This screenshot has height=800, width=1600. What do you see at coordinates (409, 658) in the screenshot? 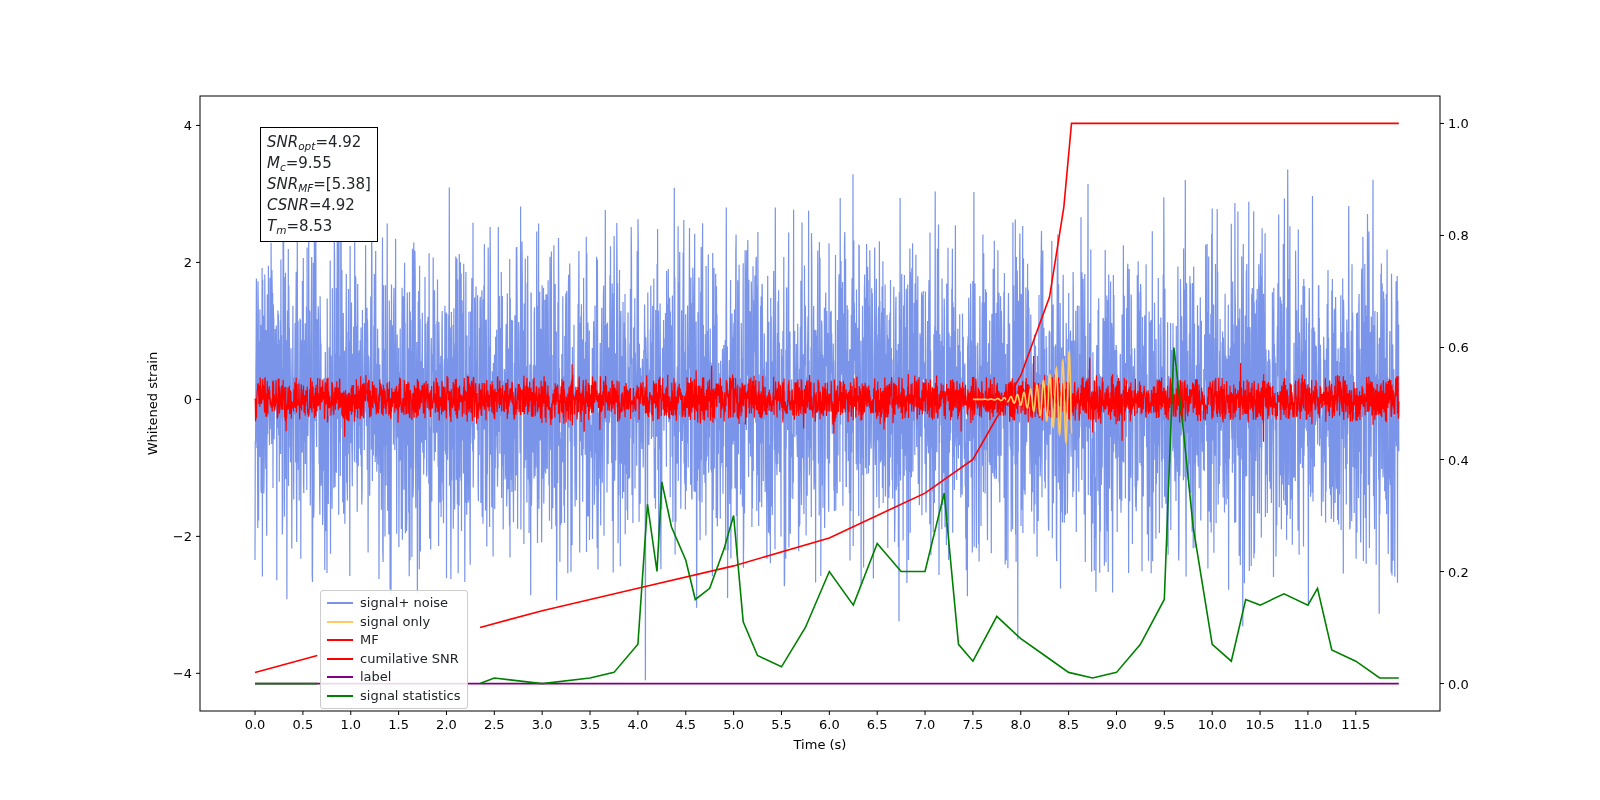
I see `legend-label: cumilative SNR` at bounding box center [409, 658].